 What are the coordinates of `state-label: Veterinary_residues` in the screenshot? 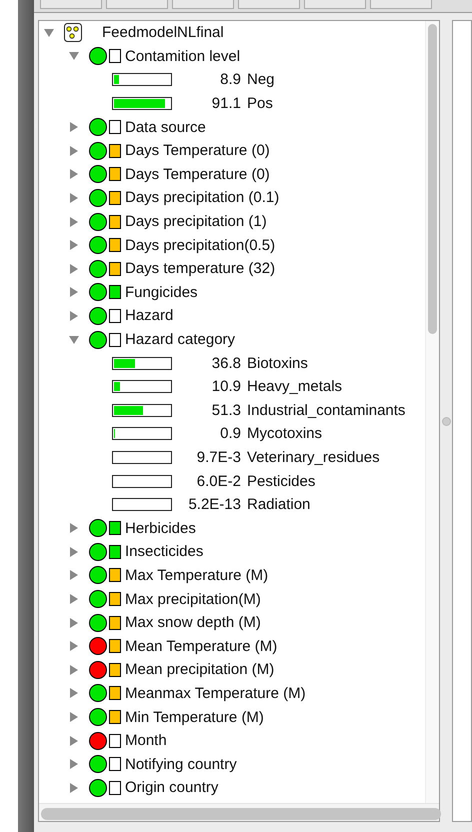 It's located at (313, 457).